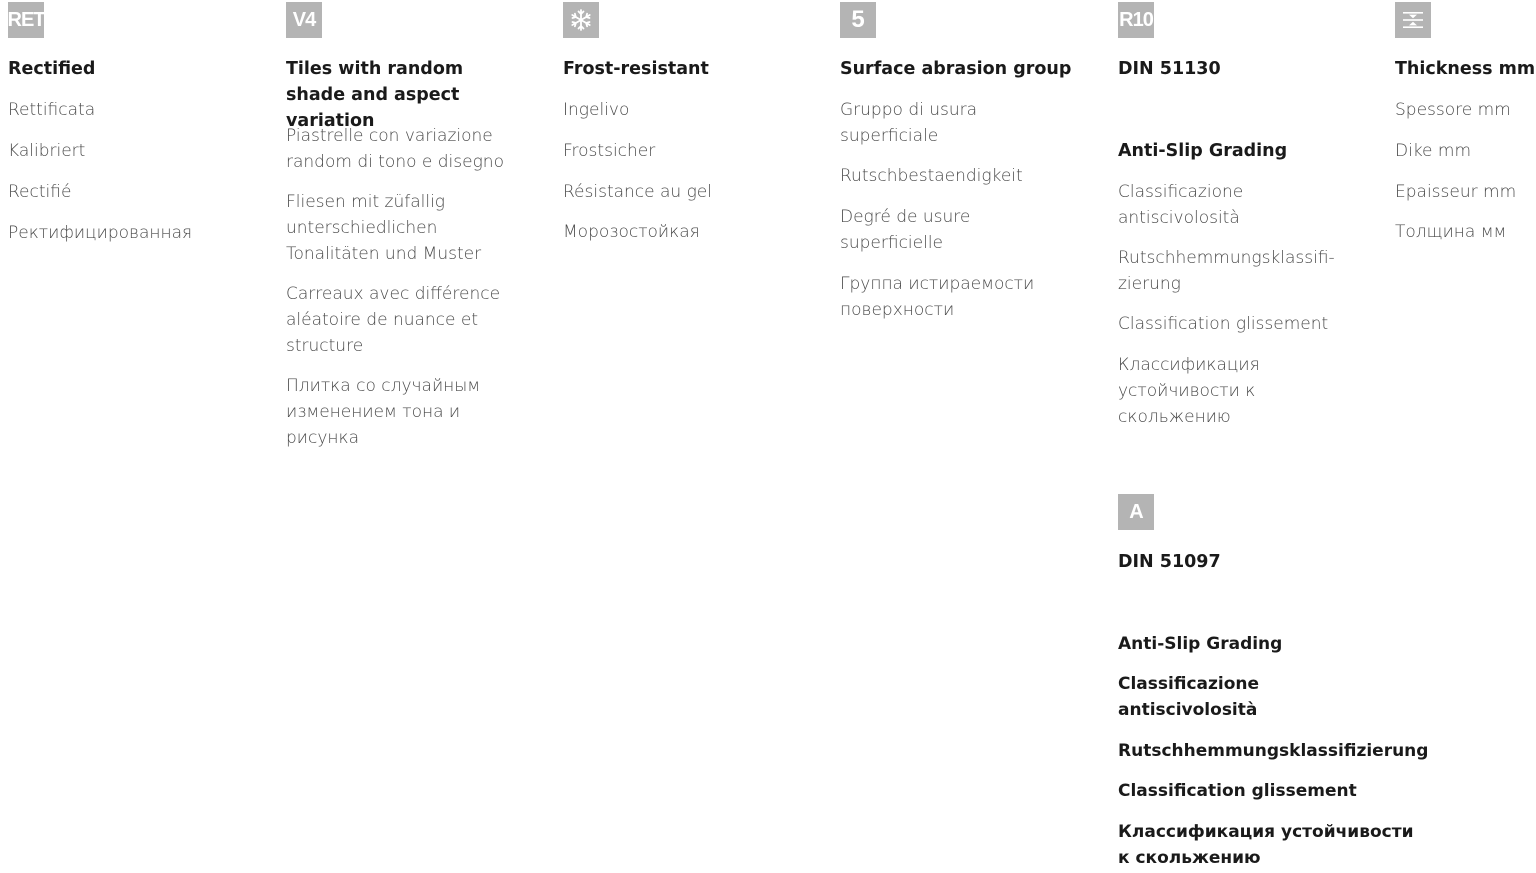 The height and width of the screenshot is (873, 1536). What do you see at coordinates (937, 297) in the screenshot?
I see `translation-item: Группа истираемости поверхности` at bounding box center [937, 297].